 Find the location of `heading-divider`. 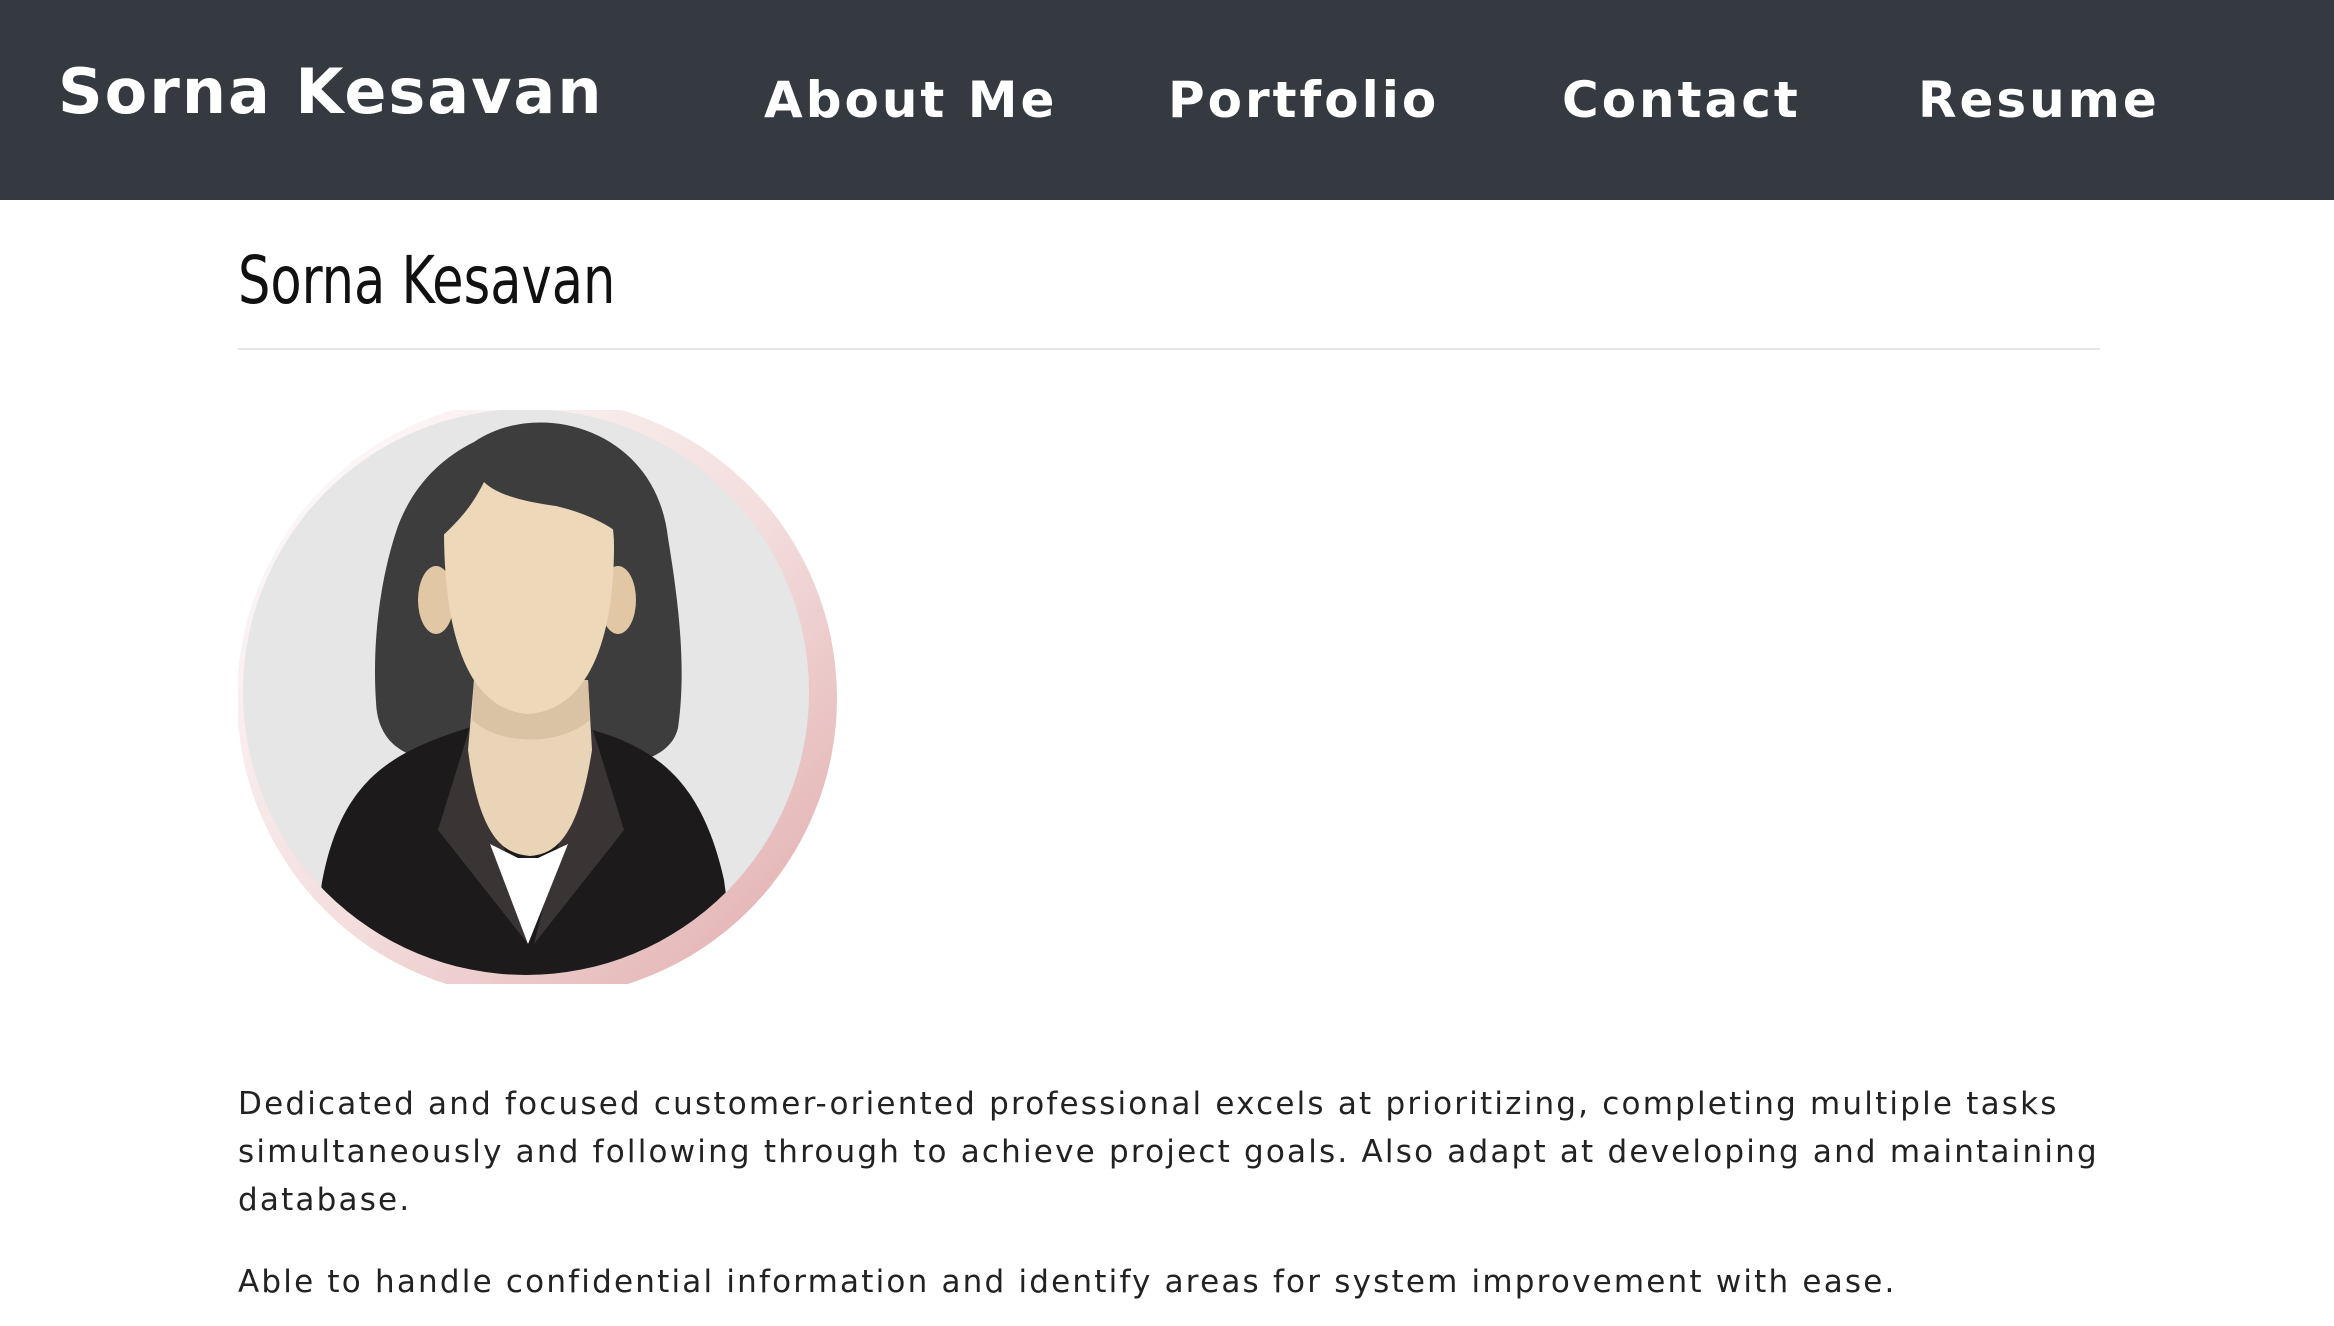

heading-divider is located at coordinates (1169, 349).